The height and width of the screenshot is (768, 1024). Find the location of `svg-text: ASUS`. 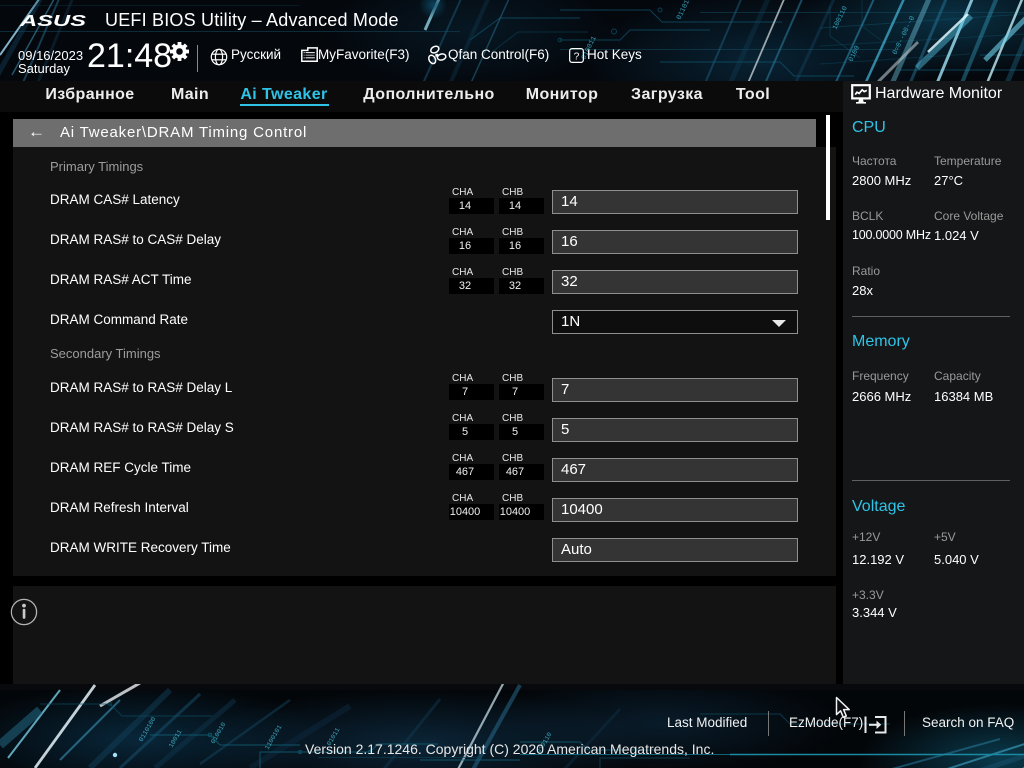

svg-text: ASUS is located at coordinates (53, 21).